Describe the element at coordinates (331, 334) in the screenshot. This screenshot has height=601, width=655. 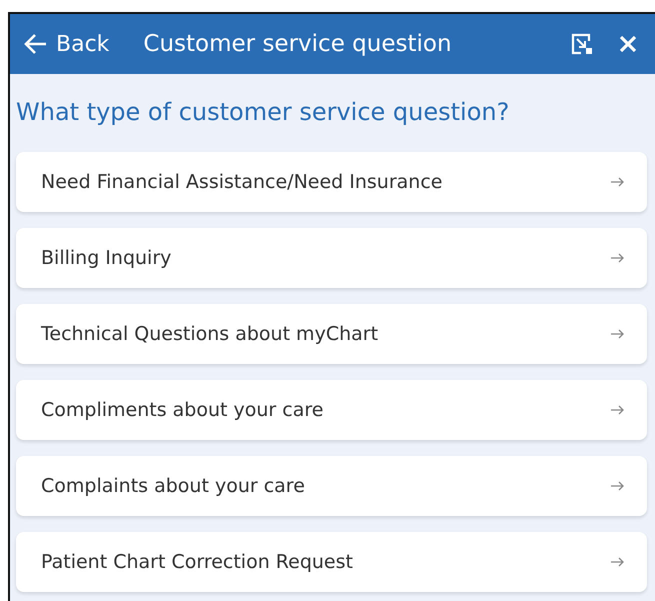
I see `option-item: Technical Questions about myChart` at that location.